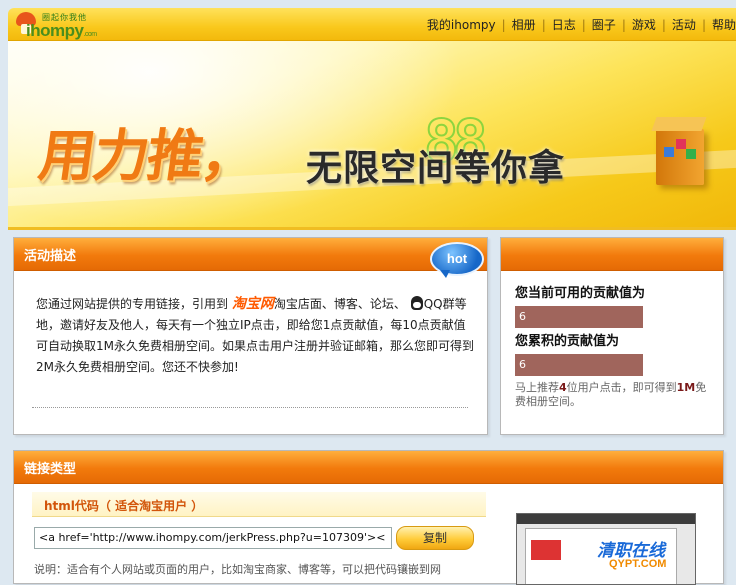 The width and height of the screenshot is (736, 585). What do you see at coordinates (147, 156) in the screenshot?
I see `banner-headline: 用力推，` at bounding box center [147, 156].